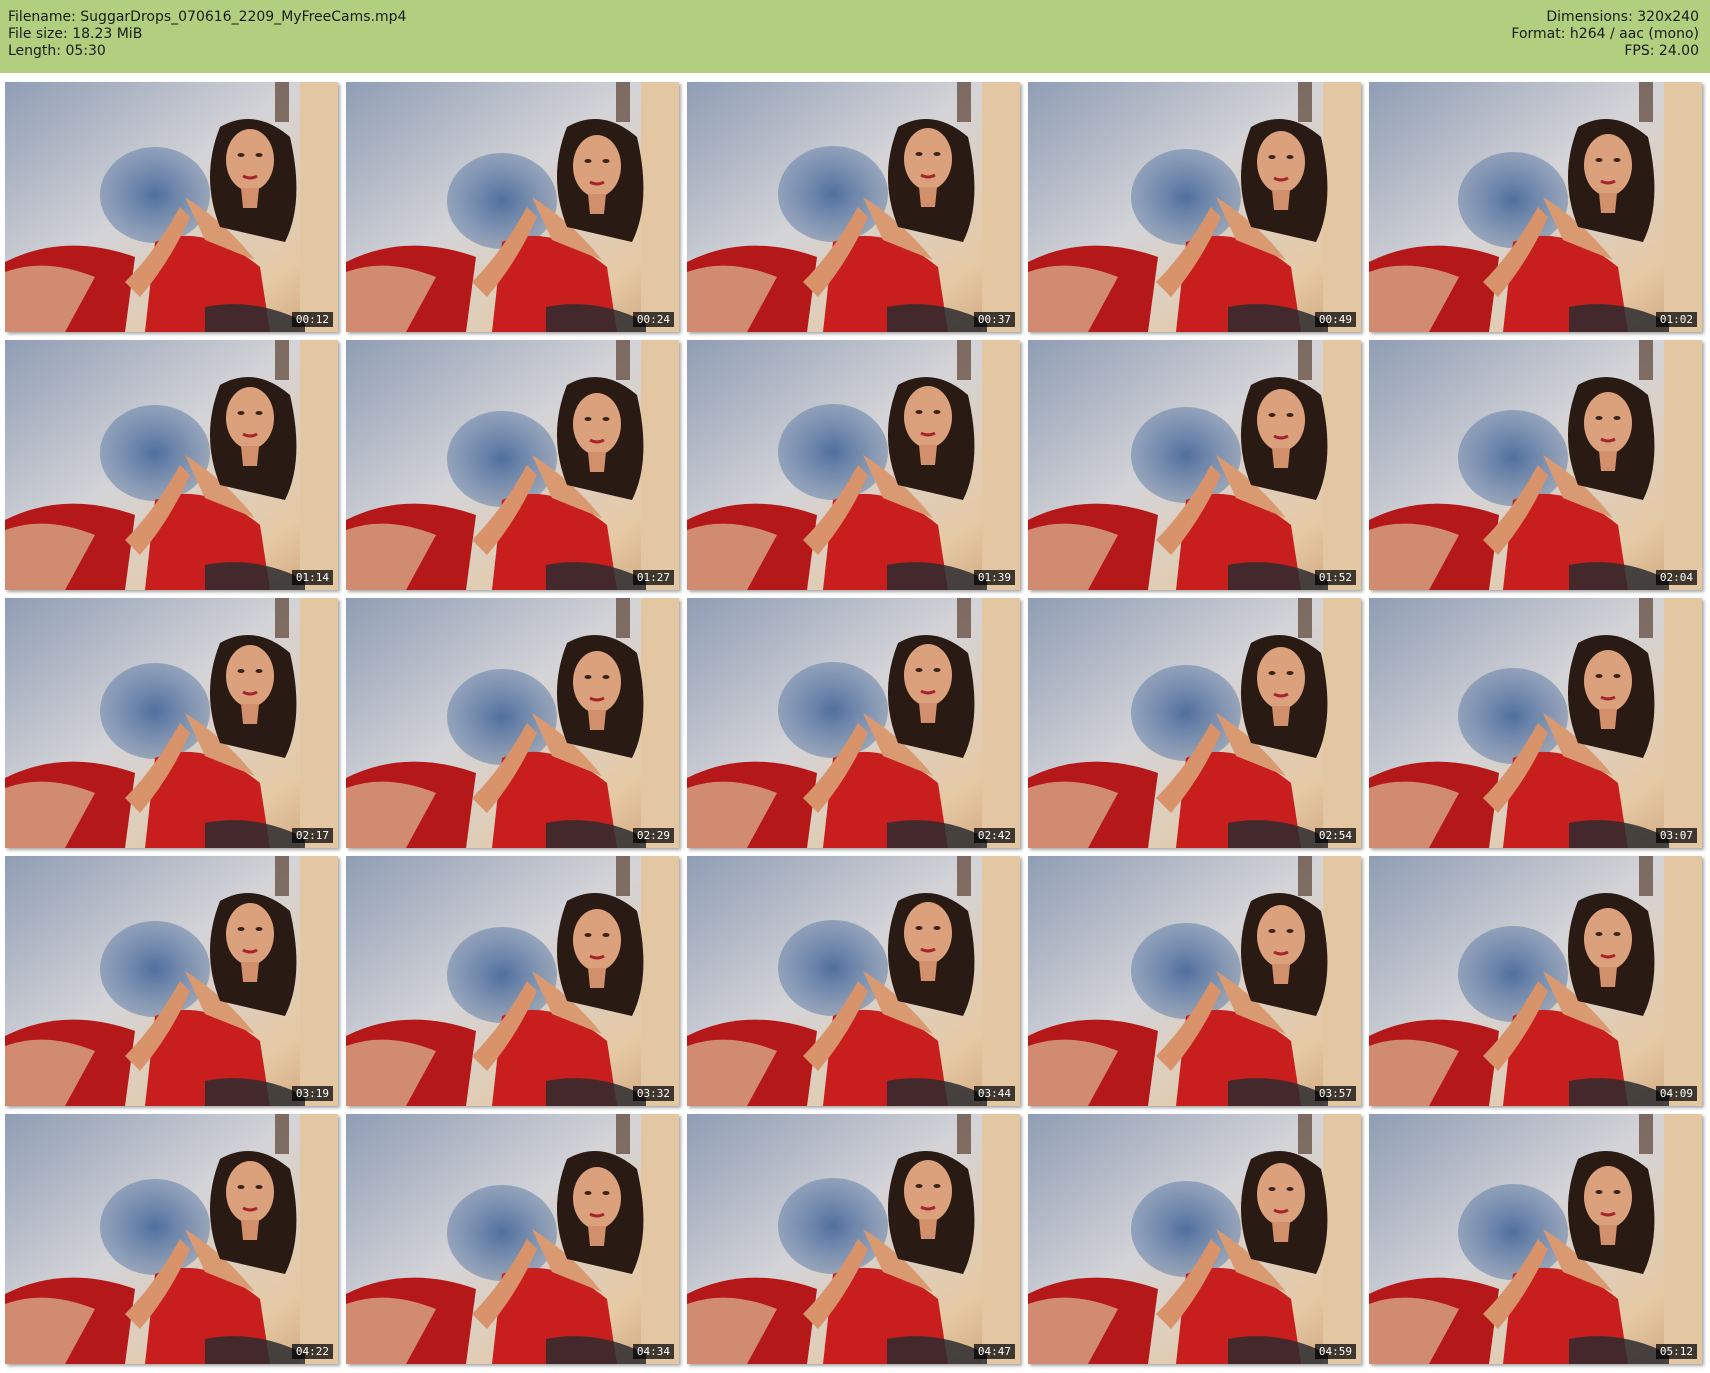 The width and height of the screenshot is (1710, 1373). I want to click on thumbnail-frame: 04:47, so click(853, 1239).